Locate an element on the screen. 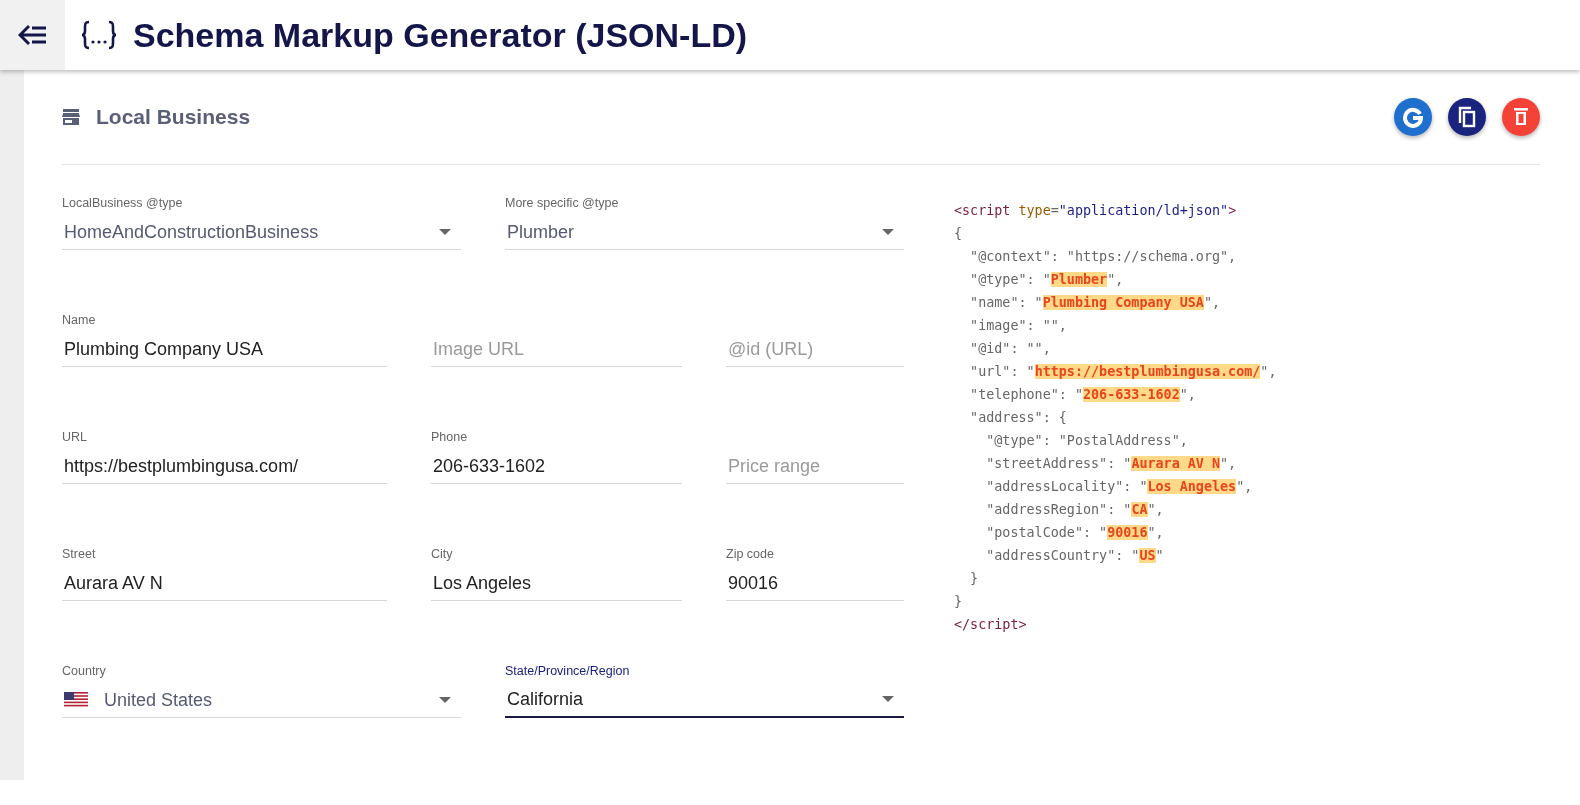 This screenshot has height=805, width=1580. page-title: Schema Markup Generator (JSON-LD) is located at coordinates (440, 35).